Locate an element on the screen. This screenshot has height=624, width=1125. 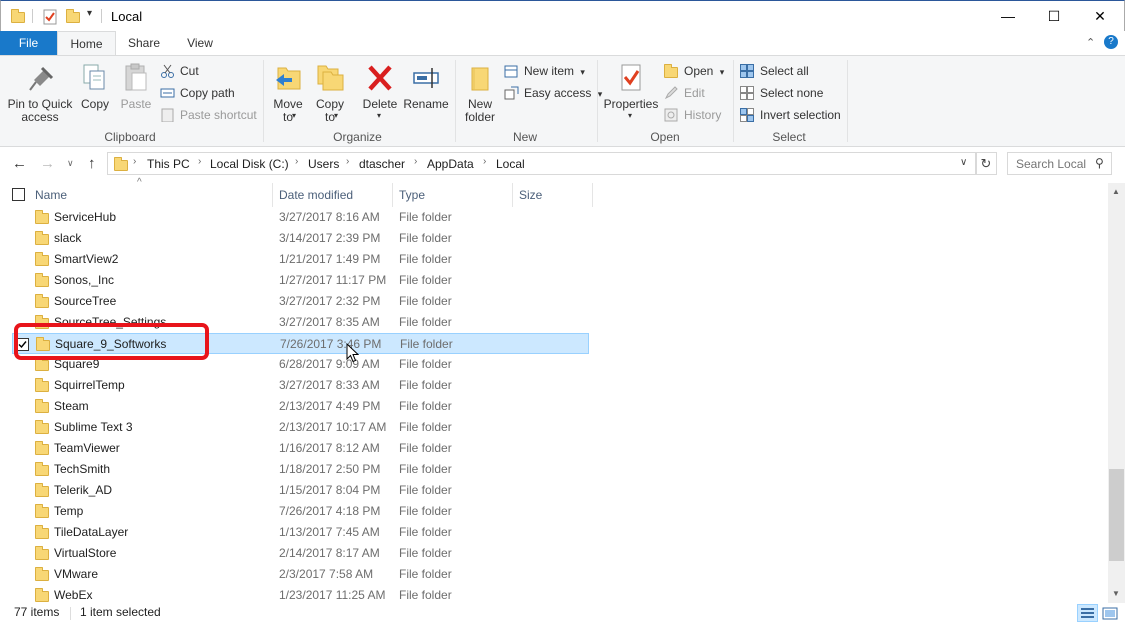
file-name: Sublime Text 3 is located at coordinates (93, 427).